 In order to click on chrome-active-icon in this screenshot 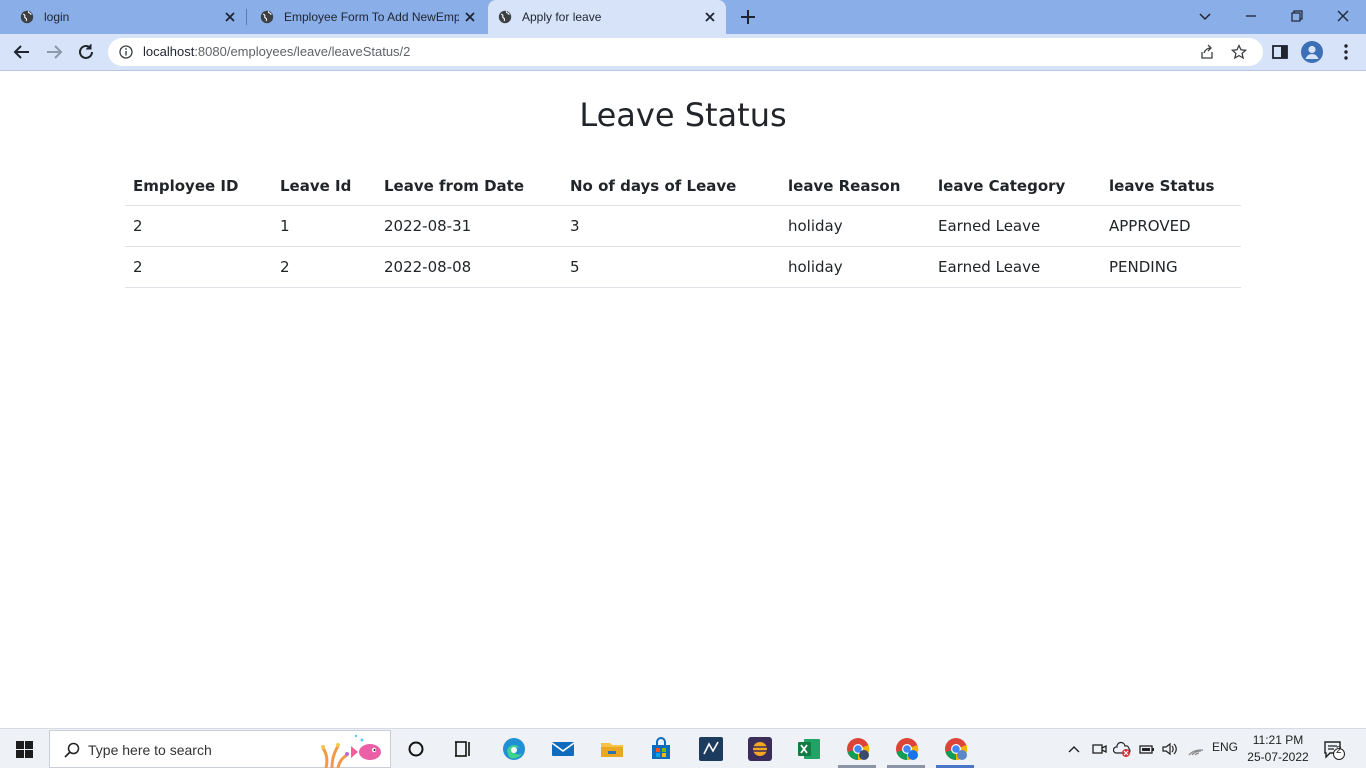, I will do `click(956, 749)`.